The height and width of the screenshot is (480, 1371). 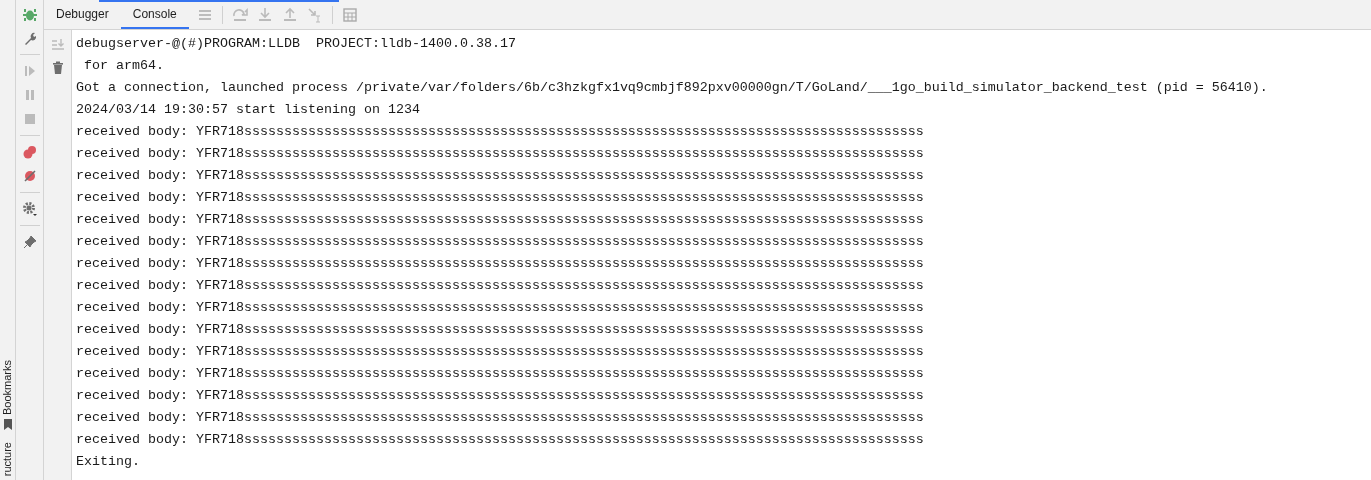 What do you see at coordinates (8, 458) in the screenshot?
I see `side-tab: ructure` at bounding box center [8, 458].